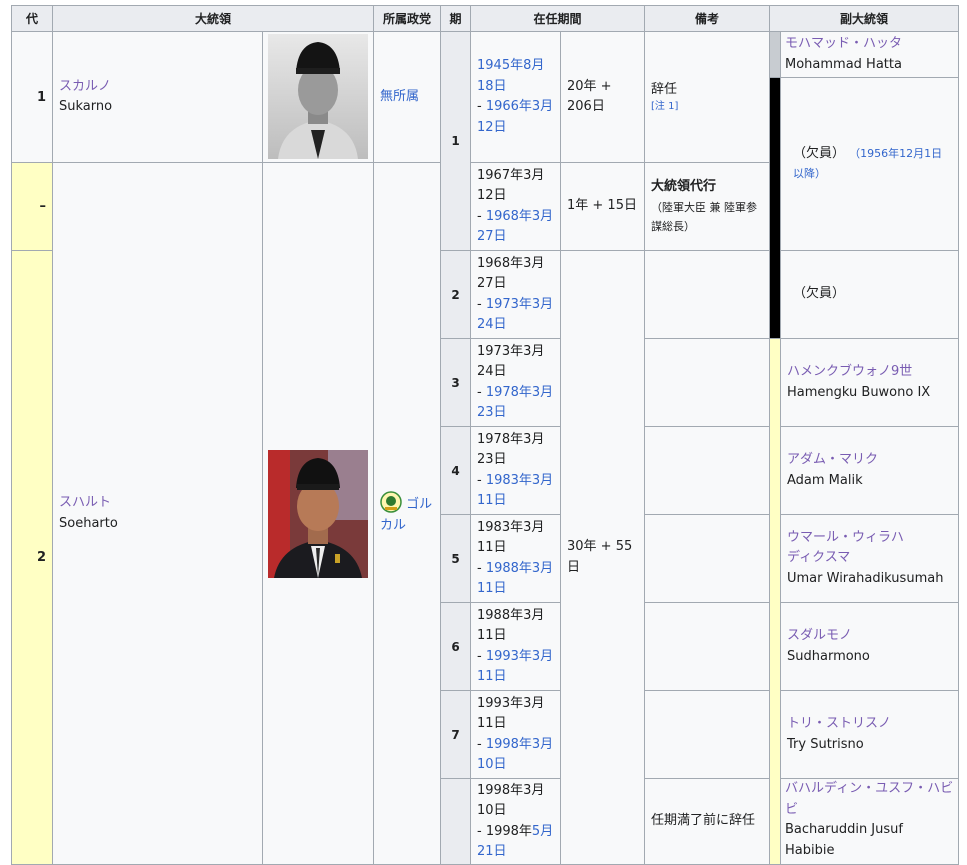 The image size is (967, 865). What do you see at coordinates (515, 579) in the screenshot?
I see `end-date-link: 1988年3月11日` at bounding box center [515, 579].